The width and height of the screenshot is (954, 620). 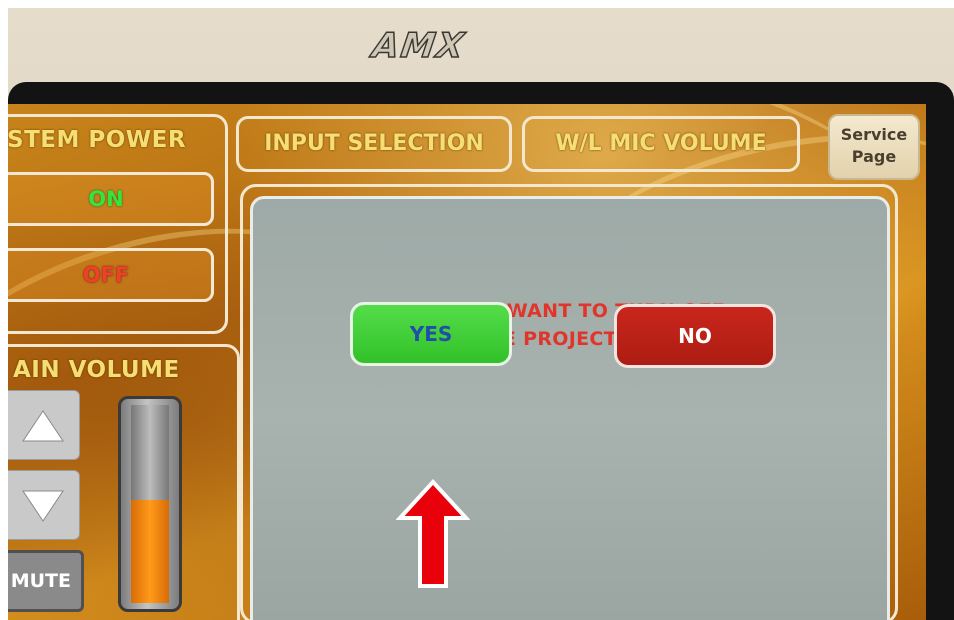 I want to click on service-page-label-line2: Page, so click(x=874, y=156).